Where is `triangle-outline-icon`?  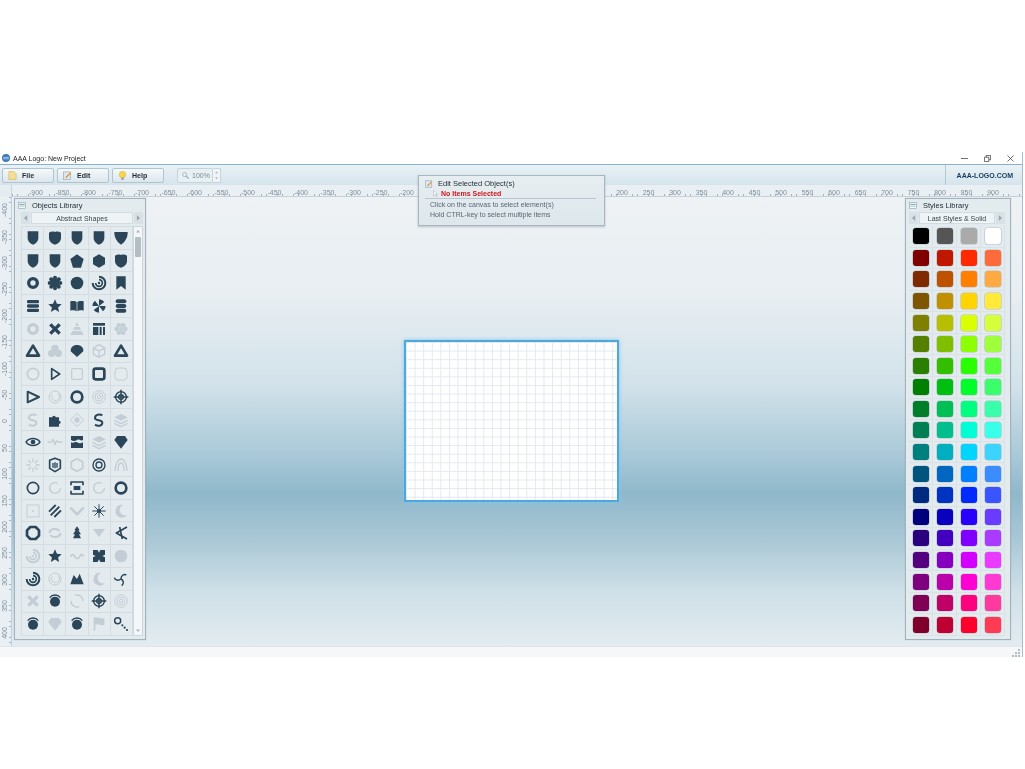 triangle-outline-icon is located at coordinates (32, 396).